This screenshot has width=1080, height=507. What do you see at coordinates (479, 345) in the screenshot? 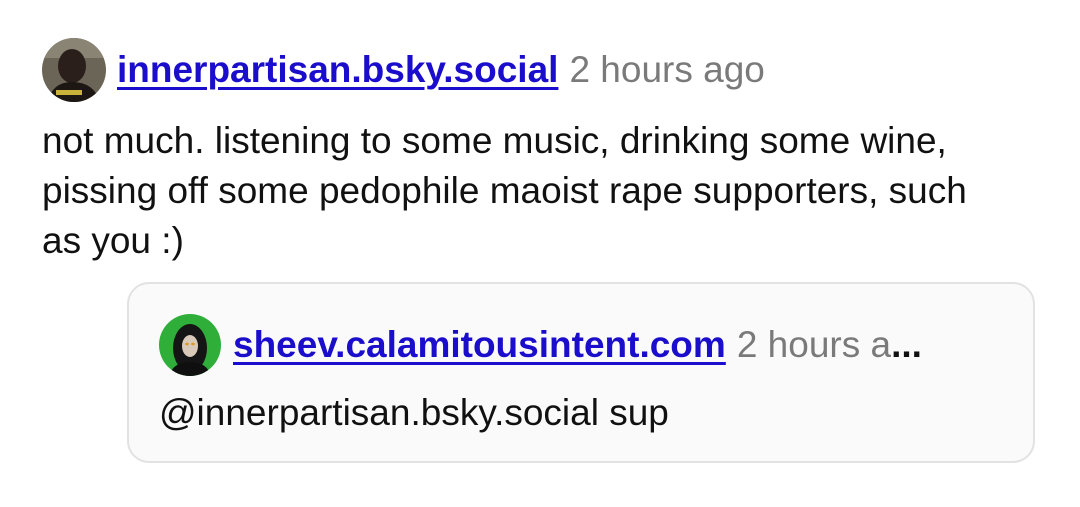
I see `quoted-author-handle-link: sheev.calamitousintent.com` at bounding box center [479, 345].